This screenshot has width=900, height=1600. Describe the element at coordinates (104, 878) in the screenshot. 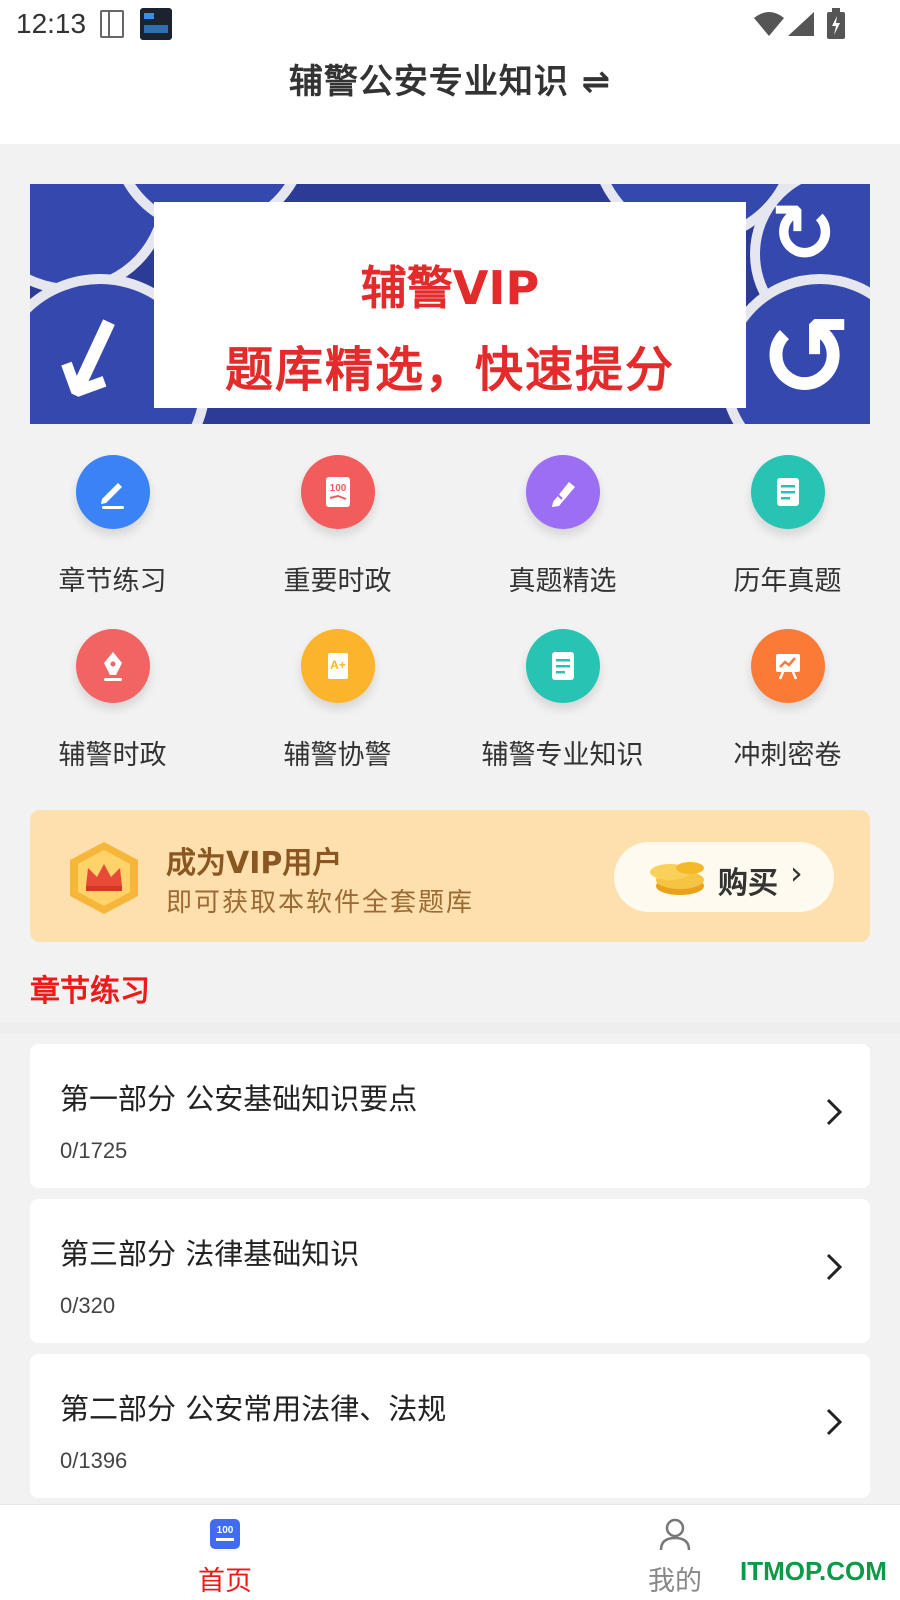

I see `crown-badge-icon` at that location.